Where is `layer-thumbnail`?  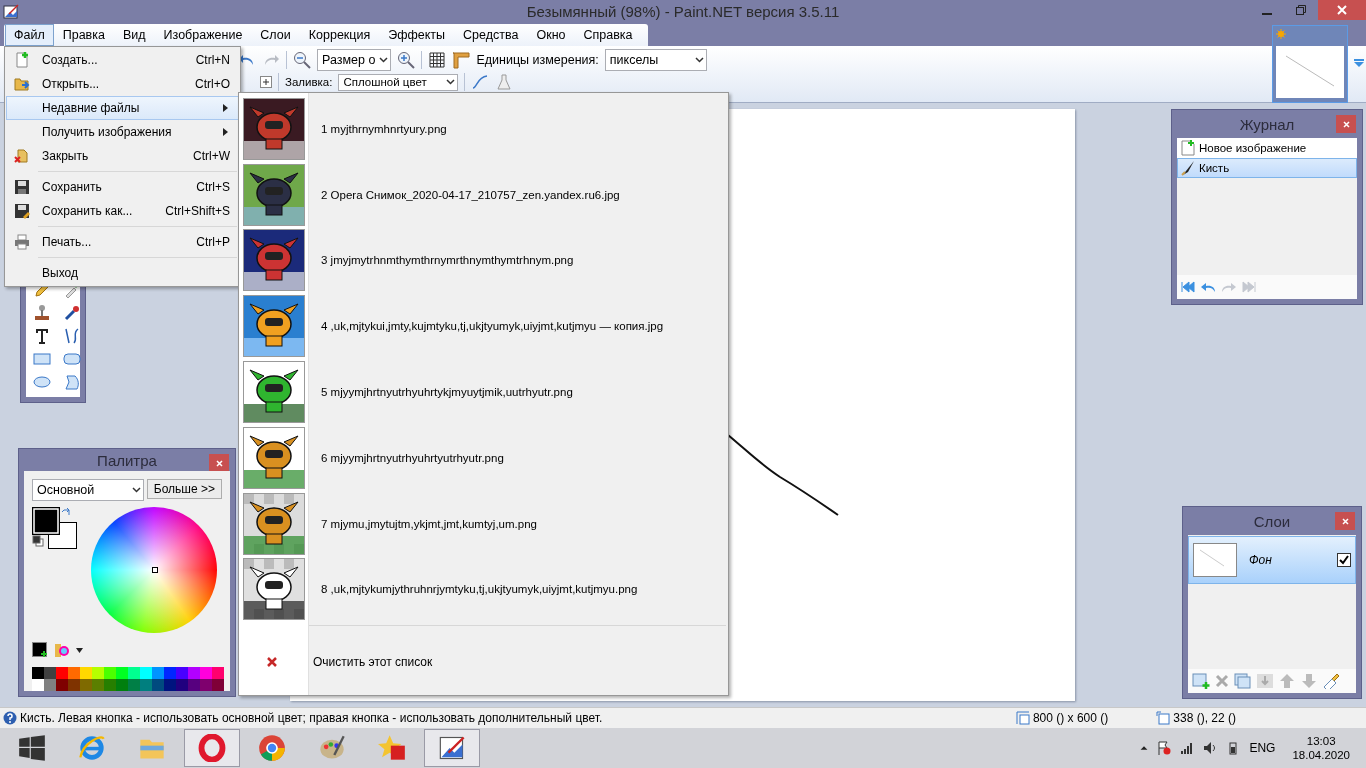 layer-thumbnail is located at coordinates (1215, 560).